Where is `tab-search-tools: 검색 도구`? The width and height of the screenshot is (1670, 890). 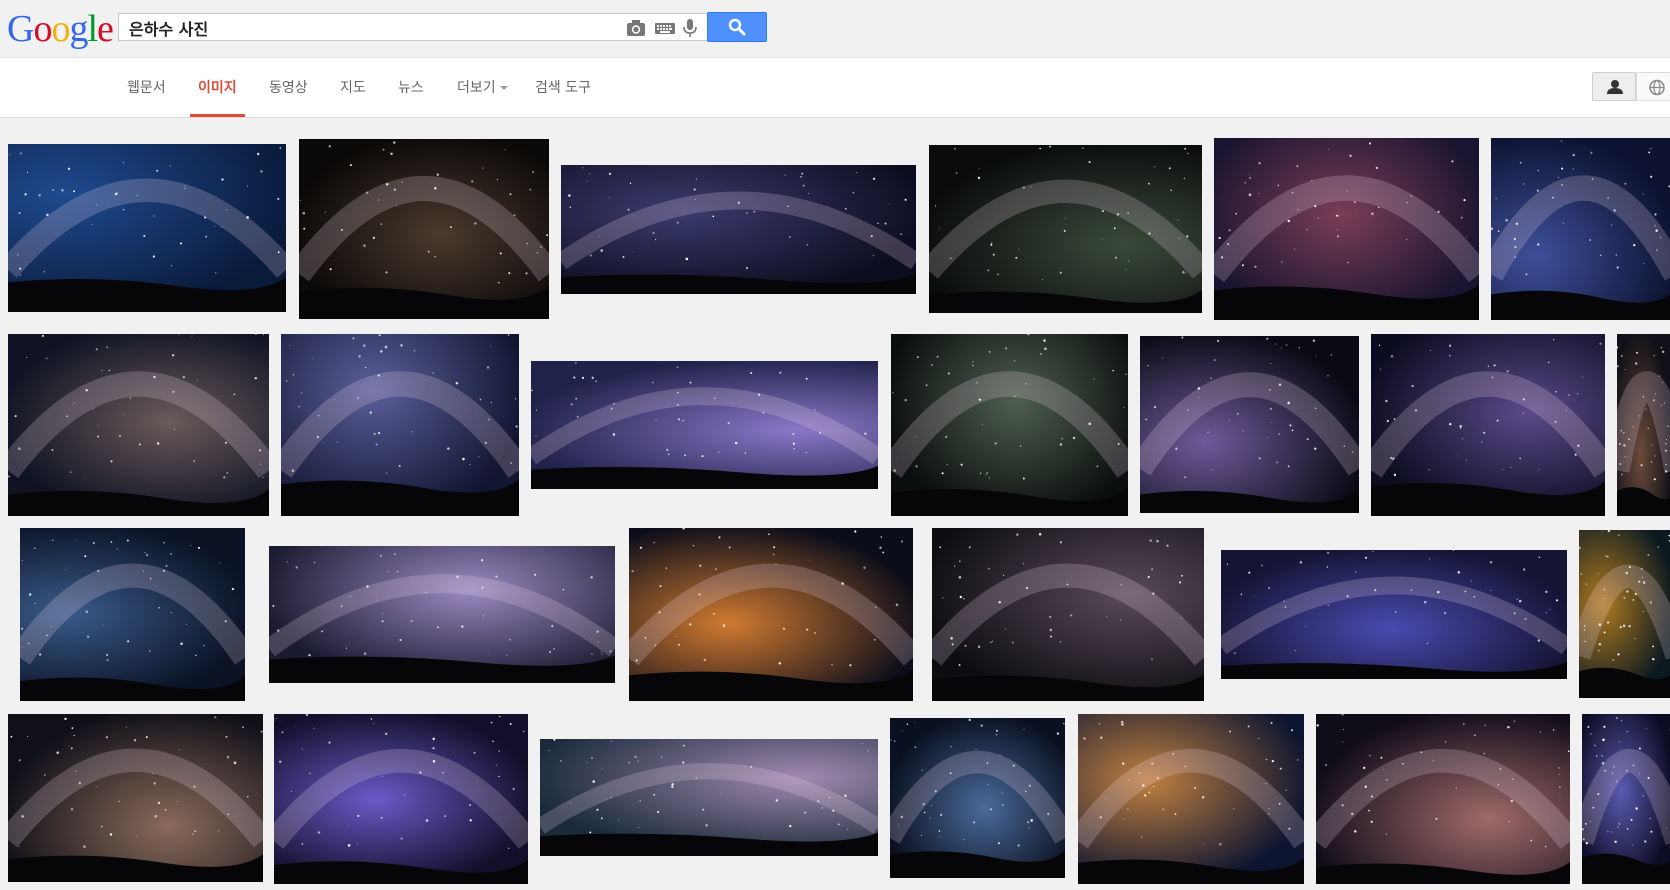
tab-search-tools: 검색 도구 is located at coordinates (563, 87).